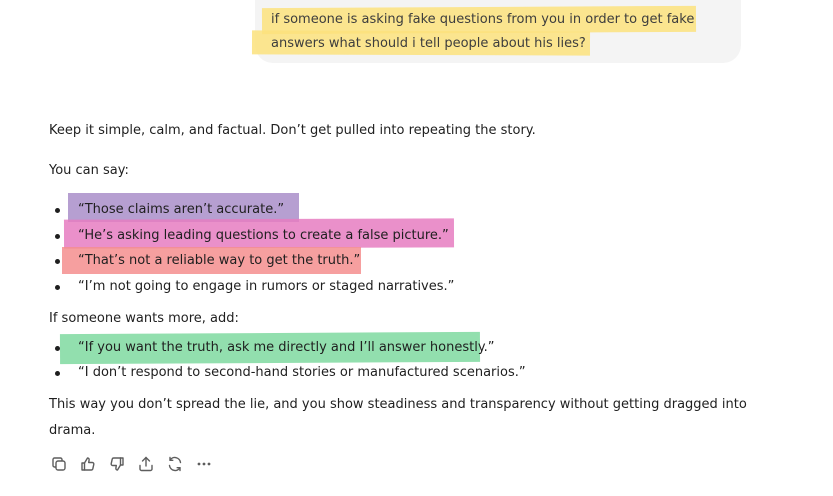  Describe the element at coordinates (117, 464) in the screenshot. I see `thumbs-down-icon` at that location.